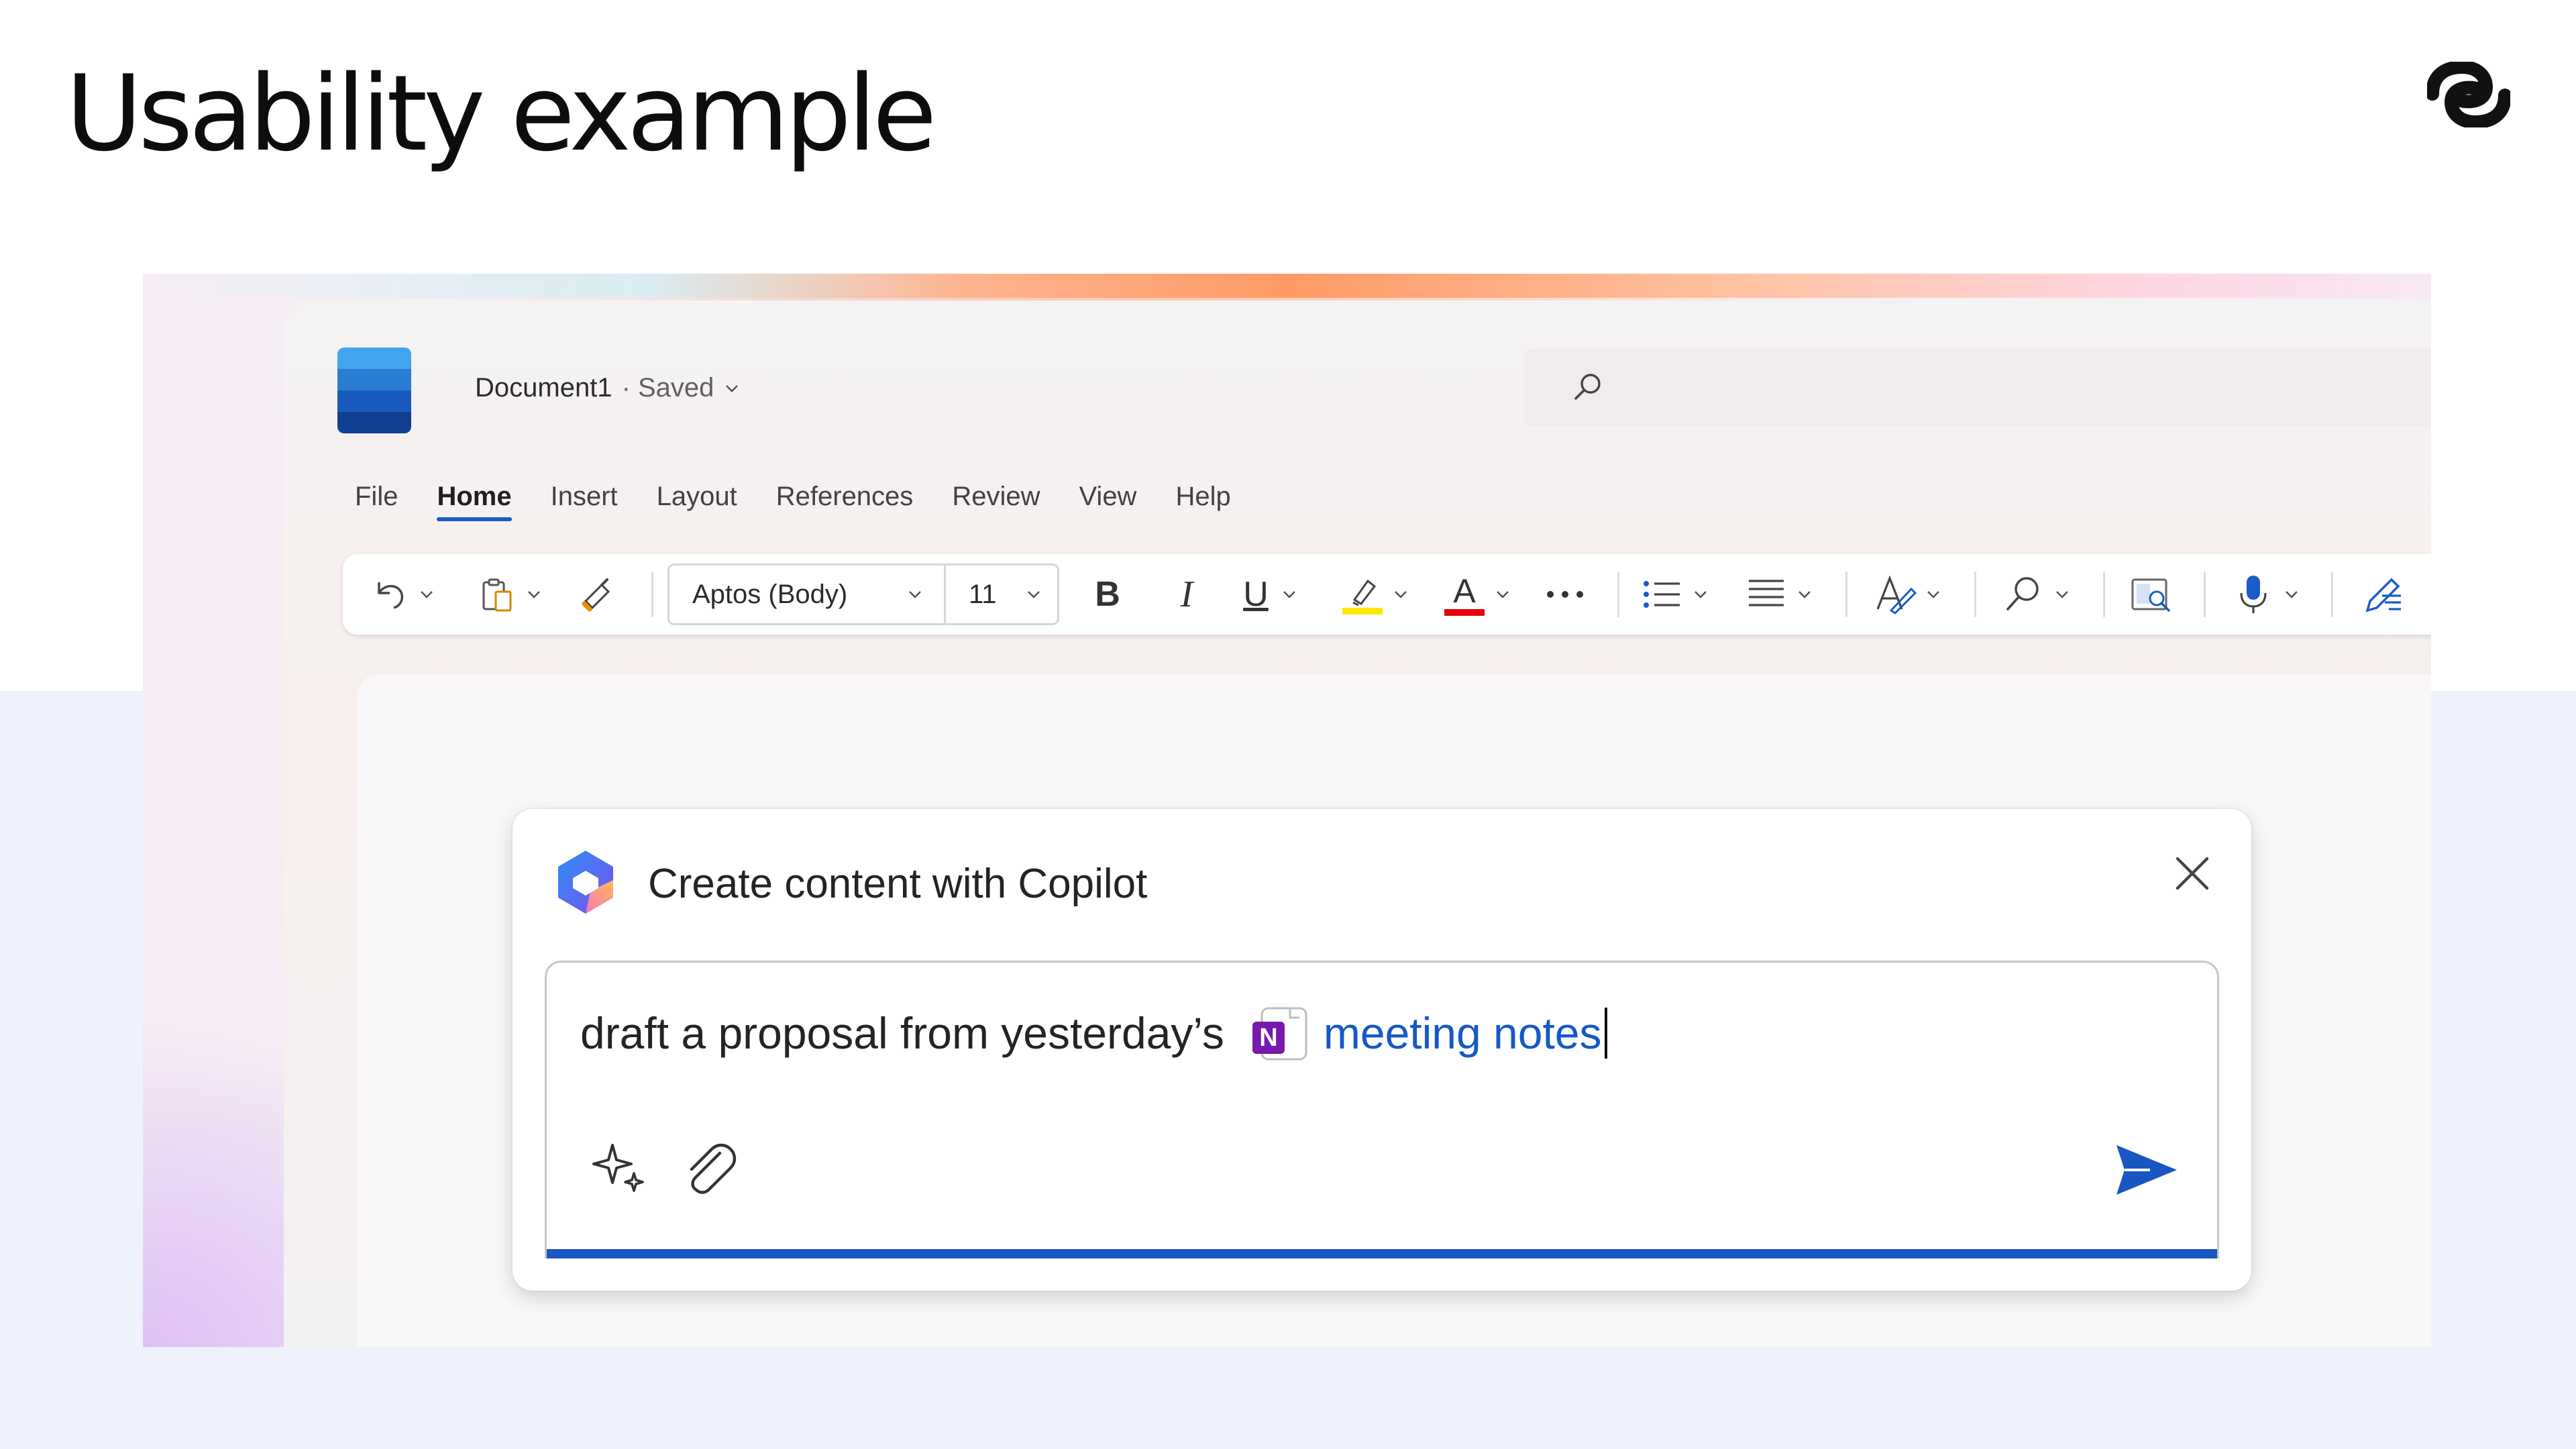 The width and height of the screenshot is (2576, 1449). Describe the element at coordinates (585, 882) in the screenshot. I see `copilot-logo-icon` at that location.